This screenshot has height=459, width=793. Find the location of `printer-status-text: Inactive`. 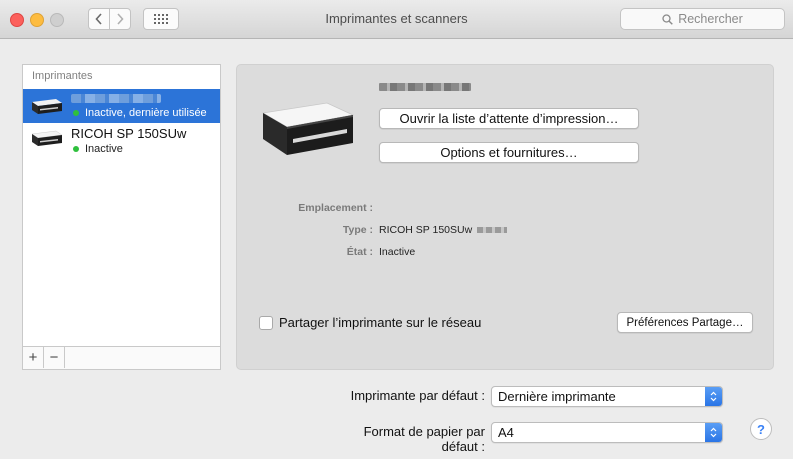

printer-status-text: Inactive is located at coordinates (104, 149).